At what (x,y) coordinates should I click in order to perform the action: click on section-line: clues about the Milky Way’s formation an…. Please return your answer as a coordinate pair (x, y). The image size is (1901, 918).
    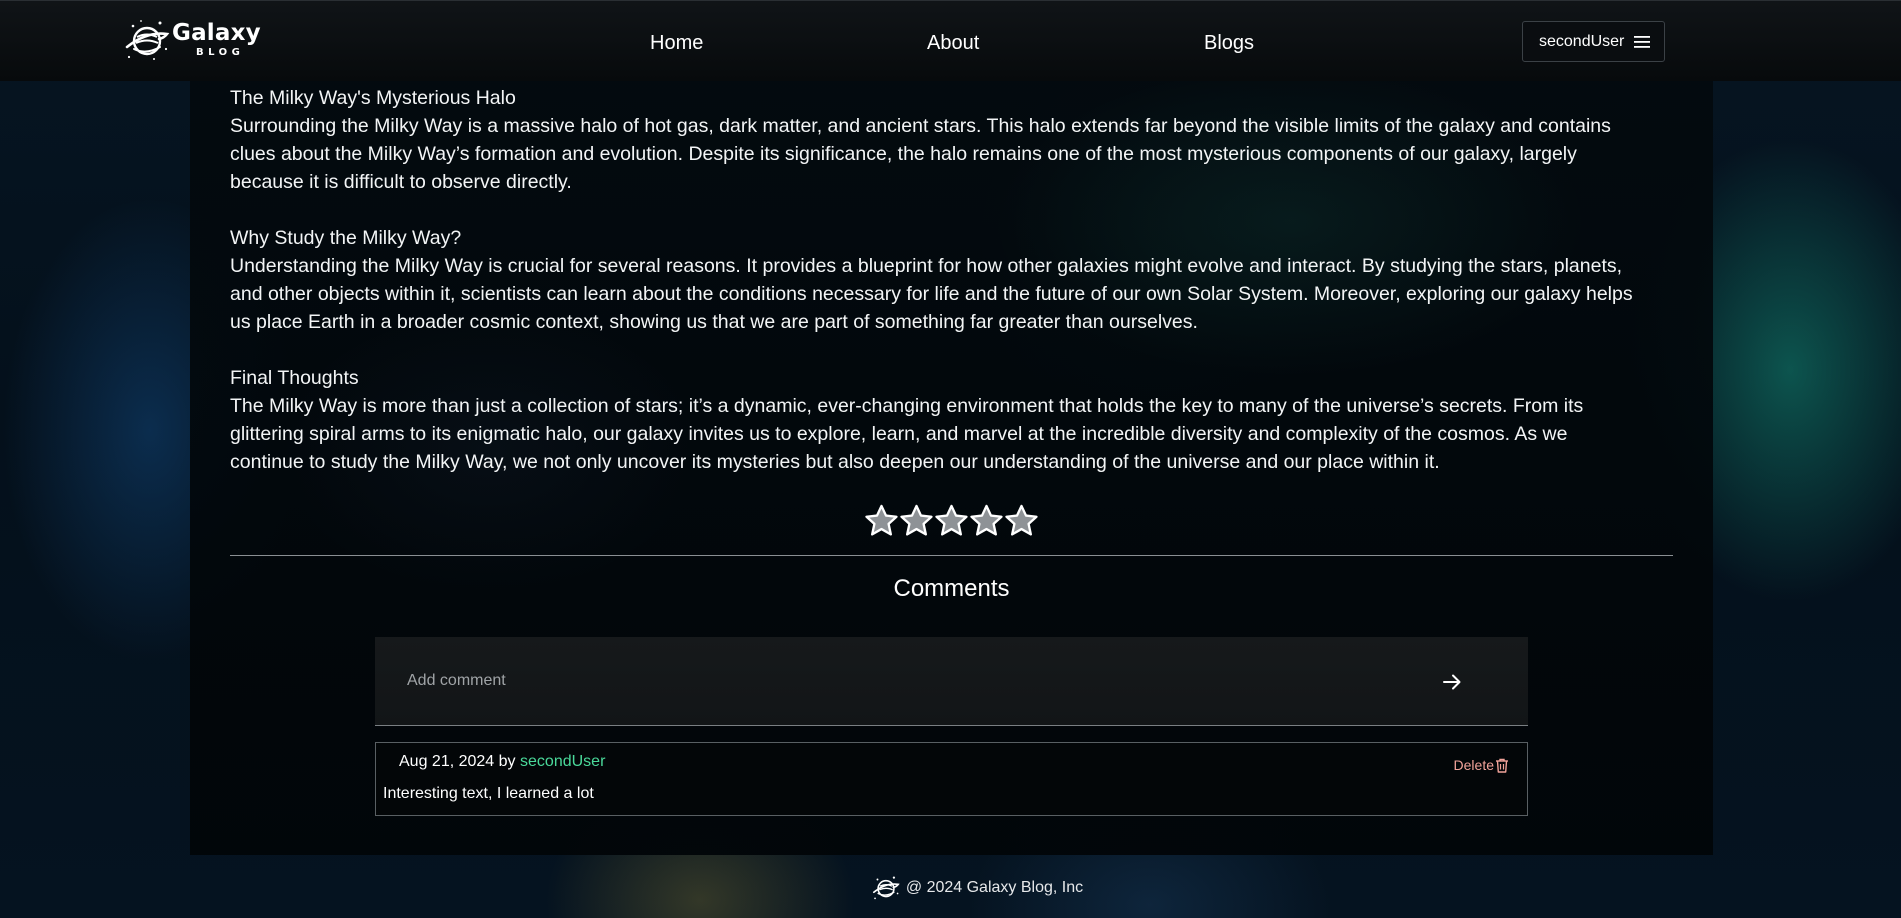
    Looking at the image, I should click on (903, 154).